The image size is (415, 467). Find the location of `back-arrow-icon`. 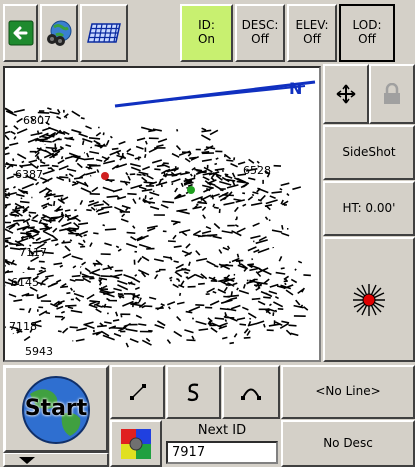

back-arrow-icon is located at coordinates (20, 33).